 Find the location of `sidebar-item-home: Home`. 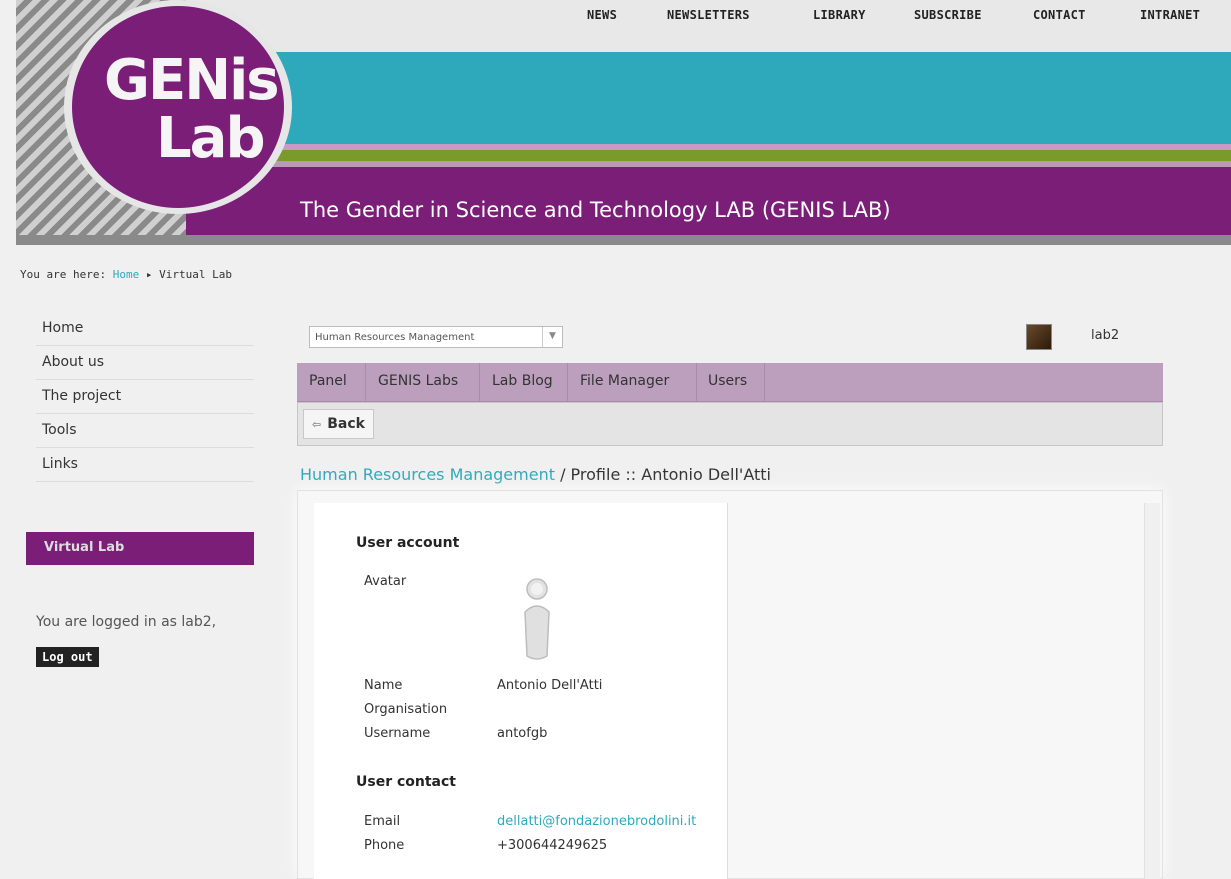

sidebar-item-home: Home is located at coordinates (145, 329).